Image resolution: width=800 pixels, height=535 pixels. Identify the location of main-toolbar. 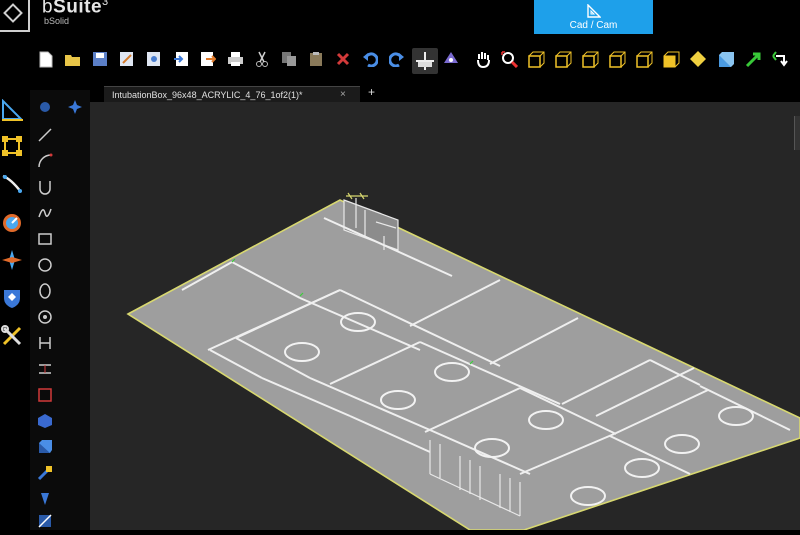
(418, 61).